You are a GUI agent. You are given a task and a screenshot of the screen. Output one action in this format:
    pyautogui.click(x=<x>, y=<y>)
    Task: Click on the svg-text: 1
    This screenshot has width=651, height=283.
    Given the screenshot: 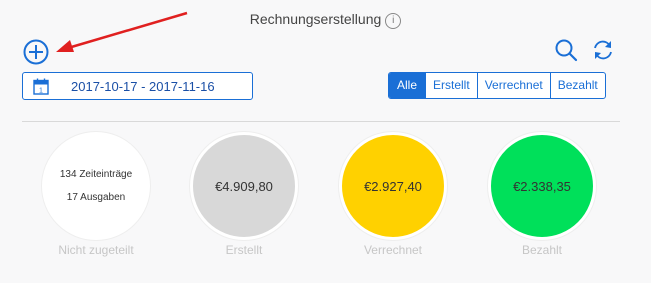 What is the action you would take?
    pyautogui.click(x=41, y=91)
    